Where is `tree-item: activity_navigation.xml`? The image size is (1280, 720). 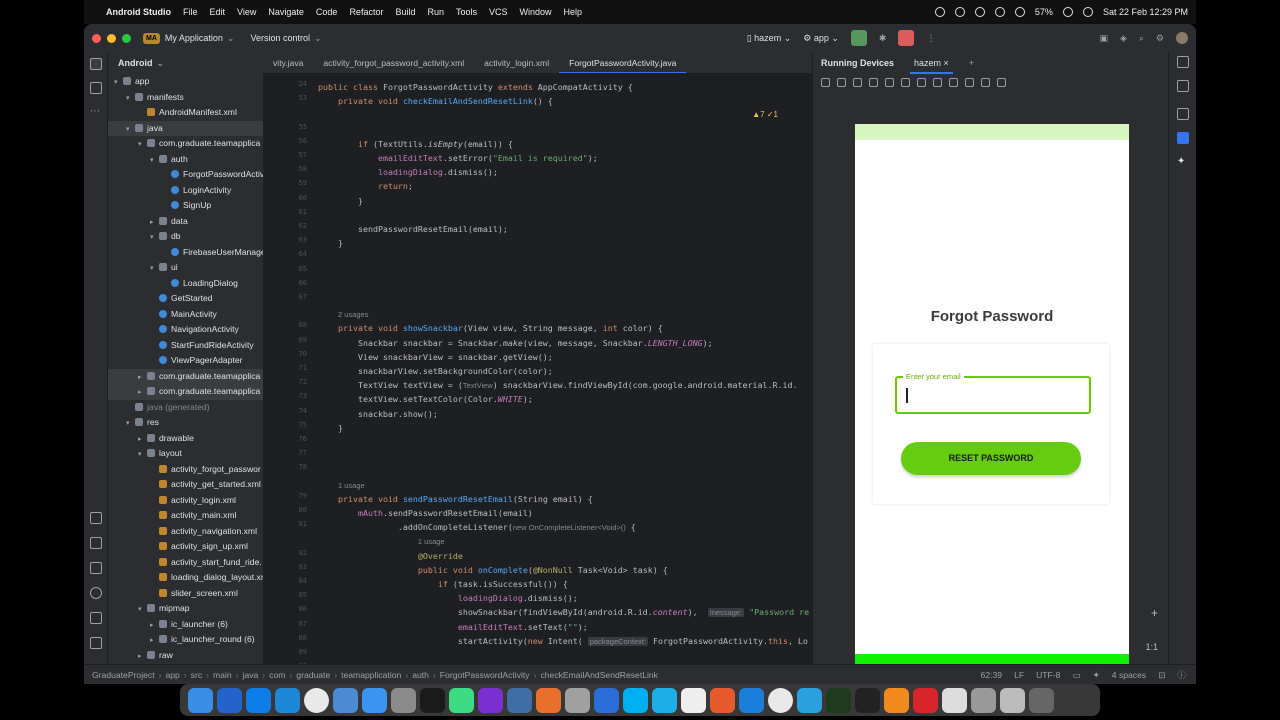
tree-item: activity_navigation.xml is located at coordinates (185, 532).